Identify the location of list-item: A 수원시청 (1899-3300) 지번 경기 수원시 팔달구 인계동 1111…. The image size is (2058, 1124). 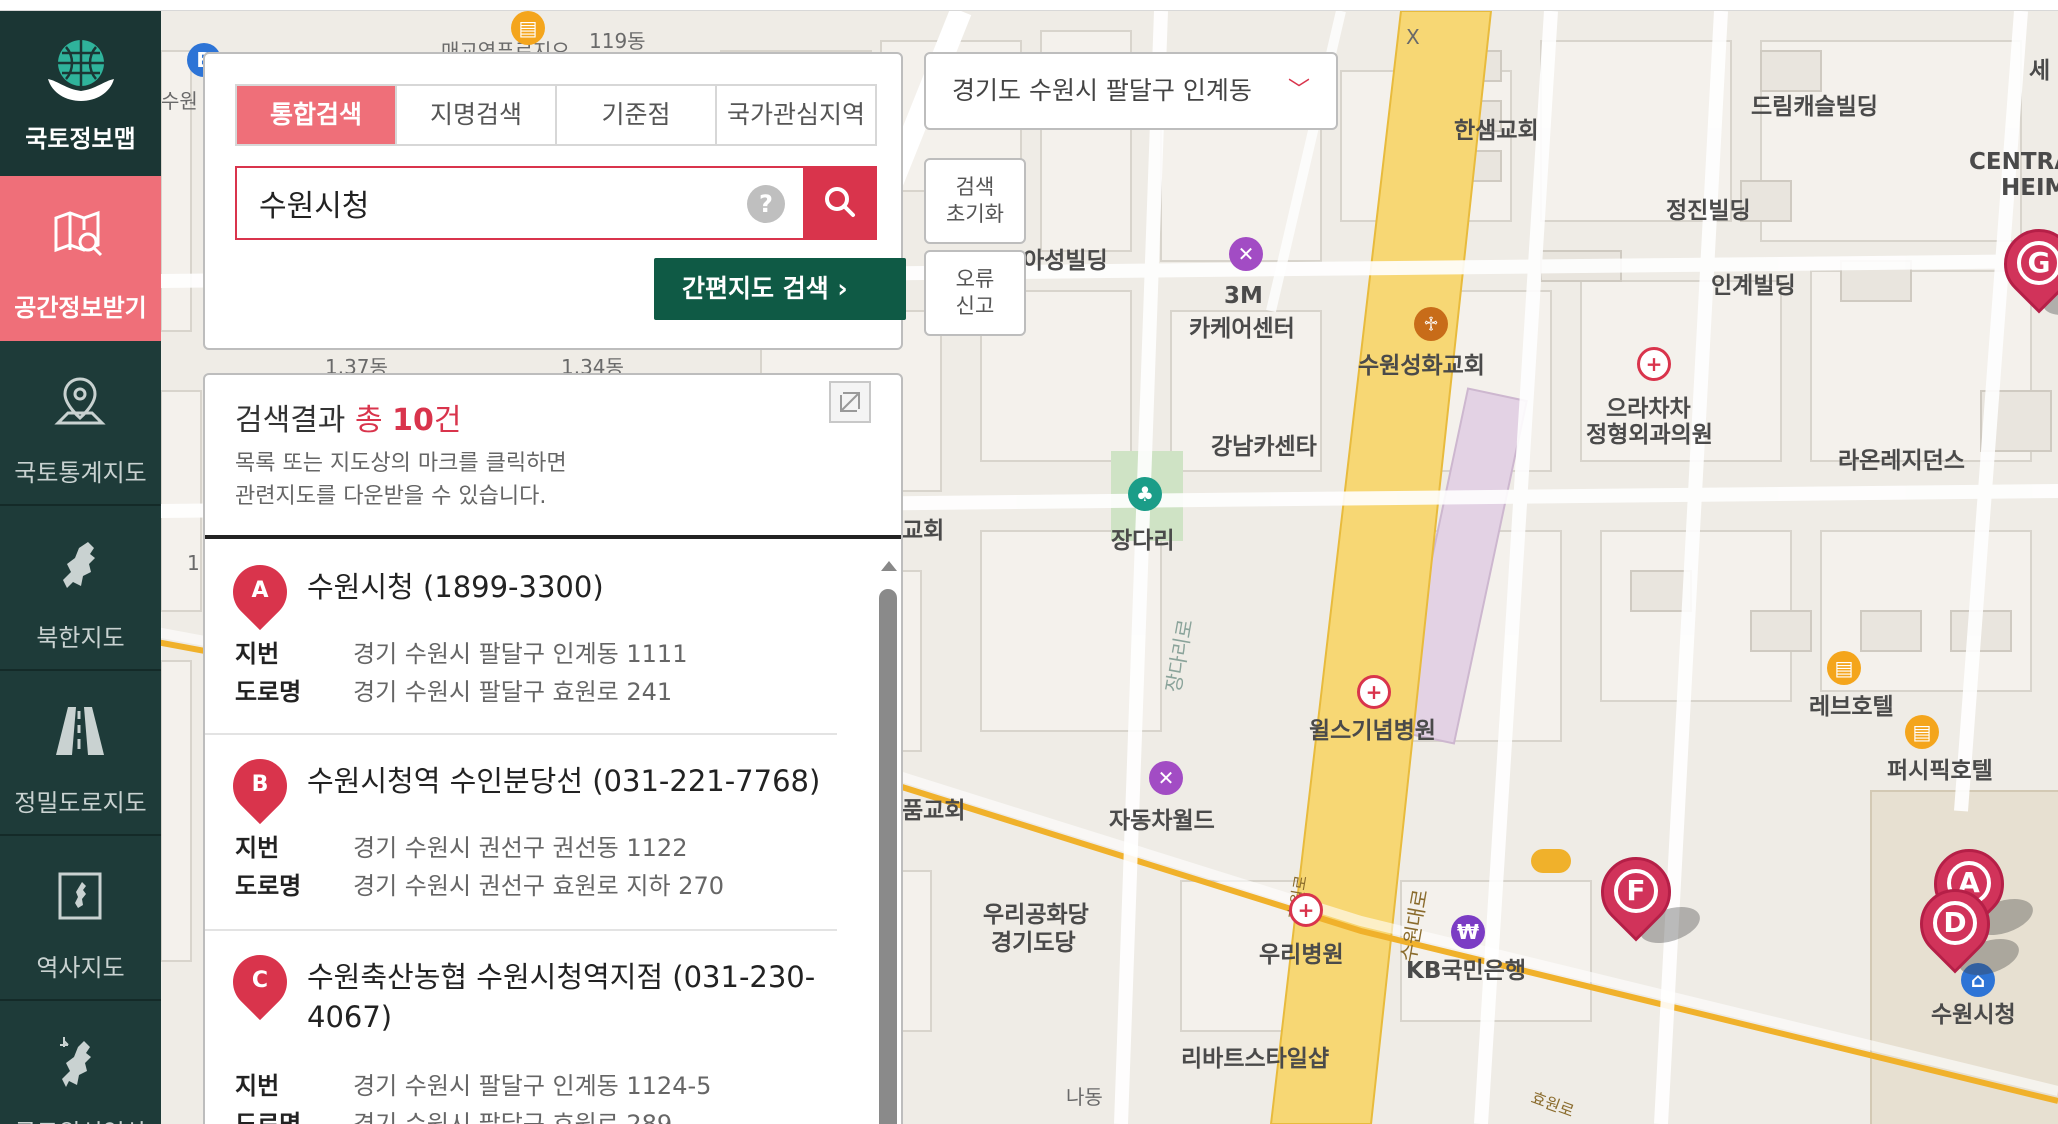
(521, 637).